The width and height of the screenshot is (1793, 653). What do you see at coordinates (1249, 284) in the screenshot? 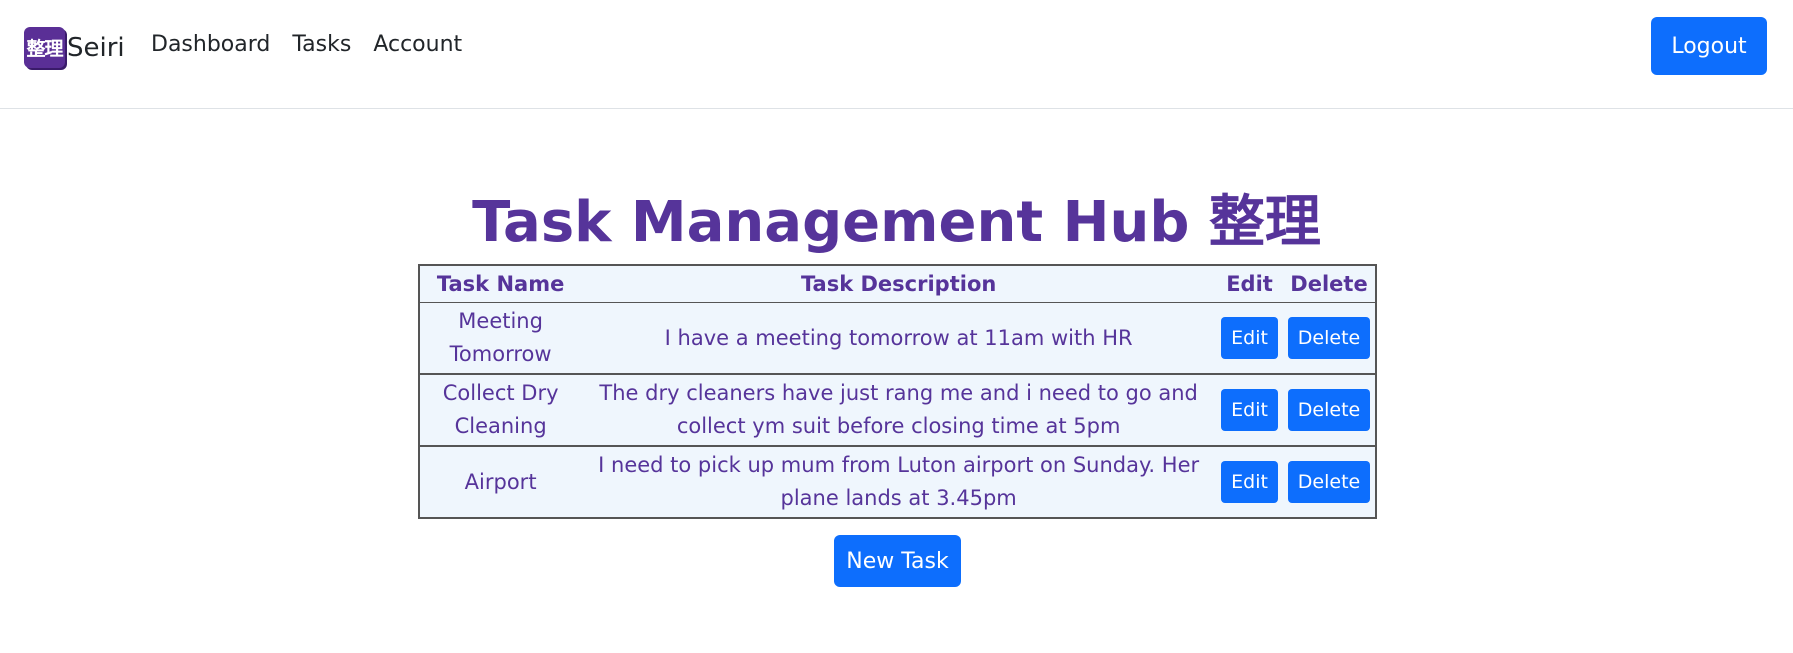
I see `header-edit: Edit` at bounding box center [1249, 284].